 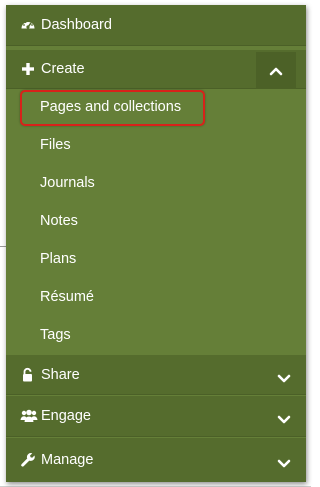 I want to click on submenu-item-label: Plans, so click(x=58, y=259).